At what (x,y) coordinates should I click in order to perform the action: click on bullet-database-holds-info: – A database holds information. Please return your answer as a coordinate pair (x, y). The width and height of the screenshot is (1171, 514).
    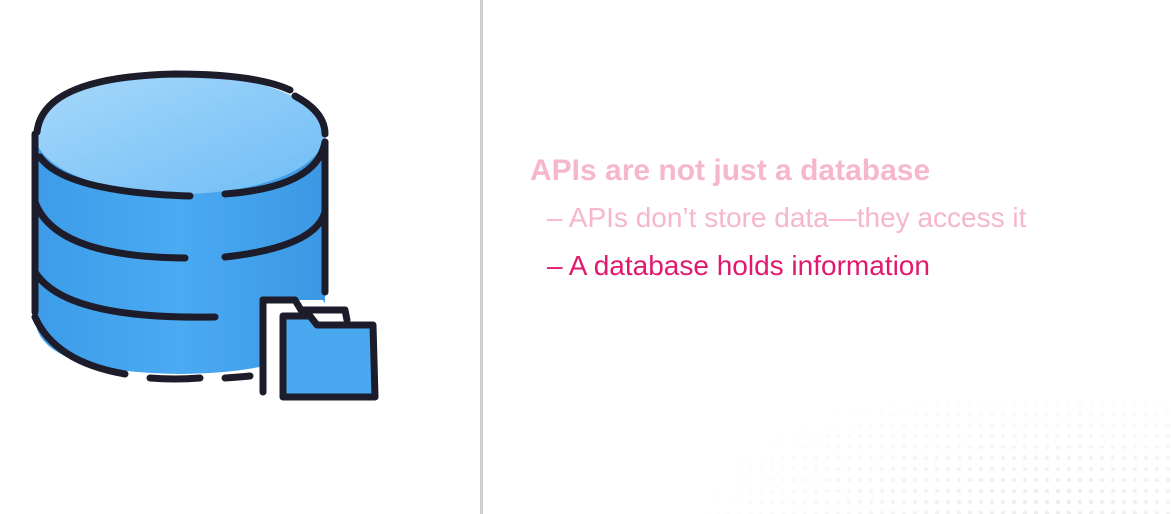
    Looking at the image, I should click on (738, 265).